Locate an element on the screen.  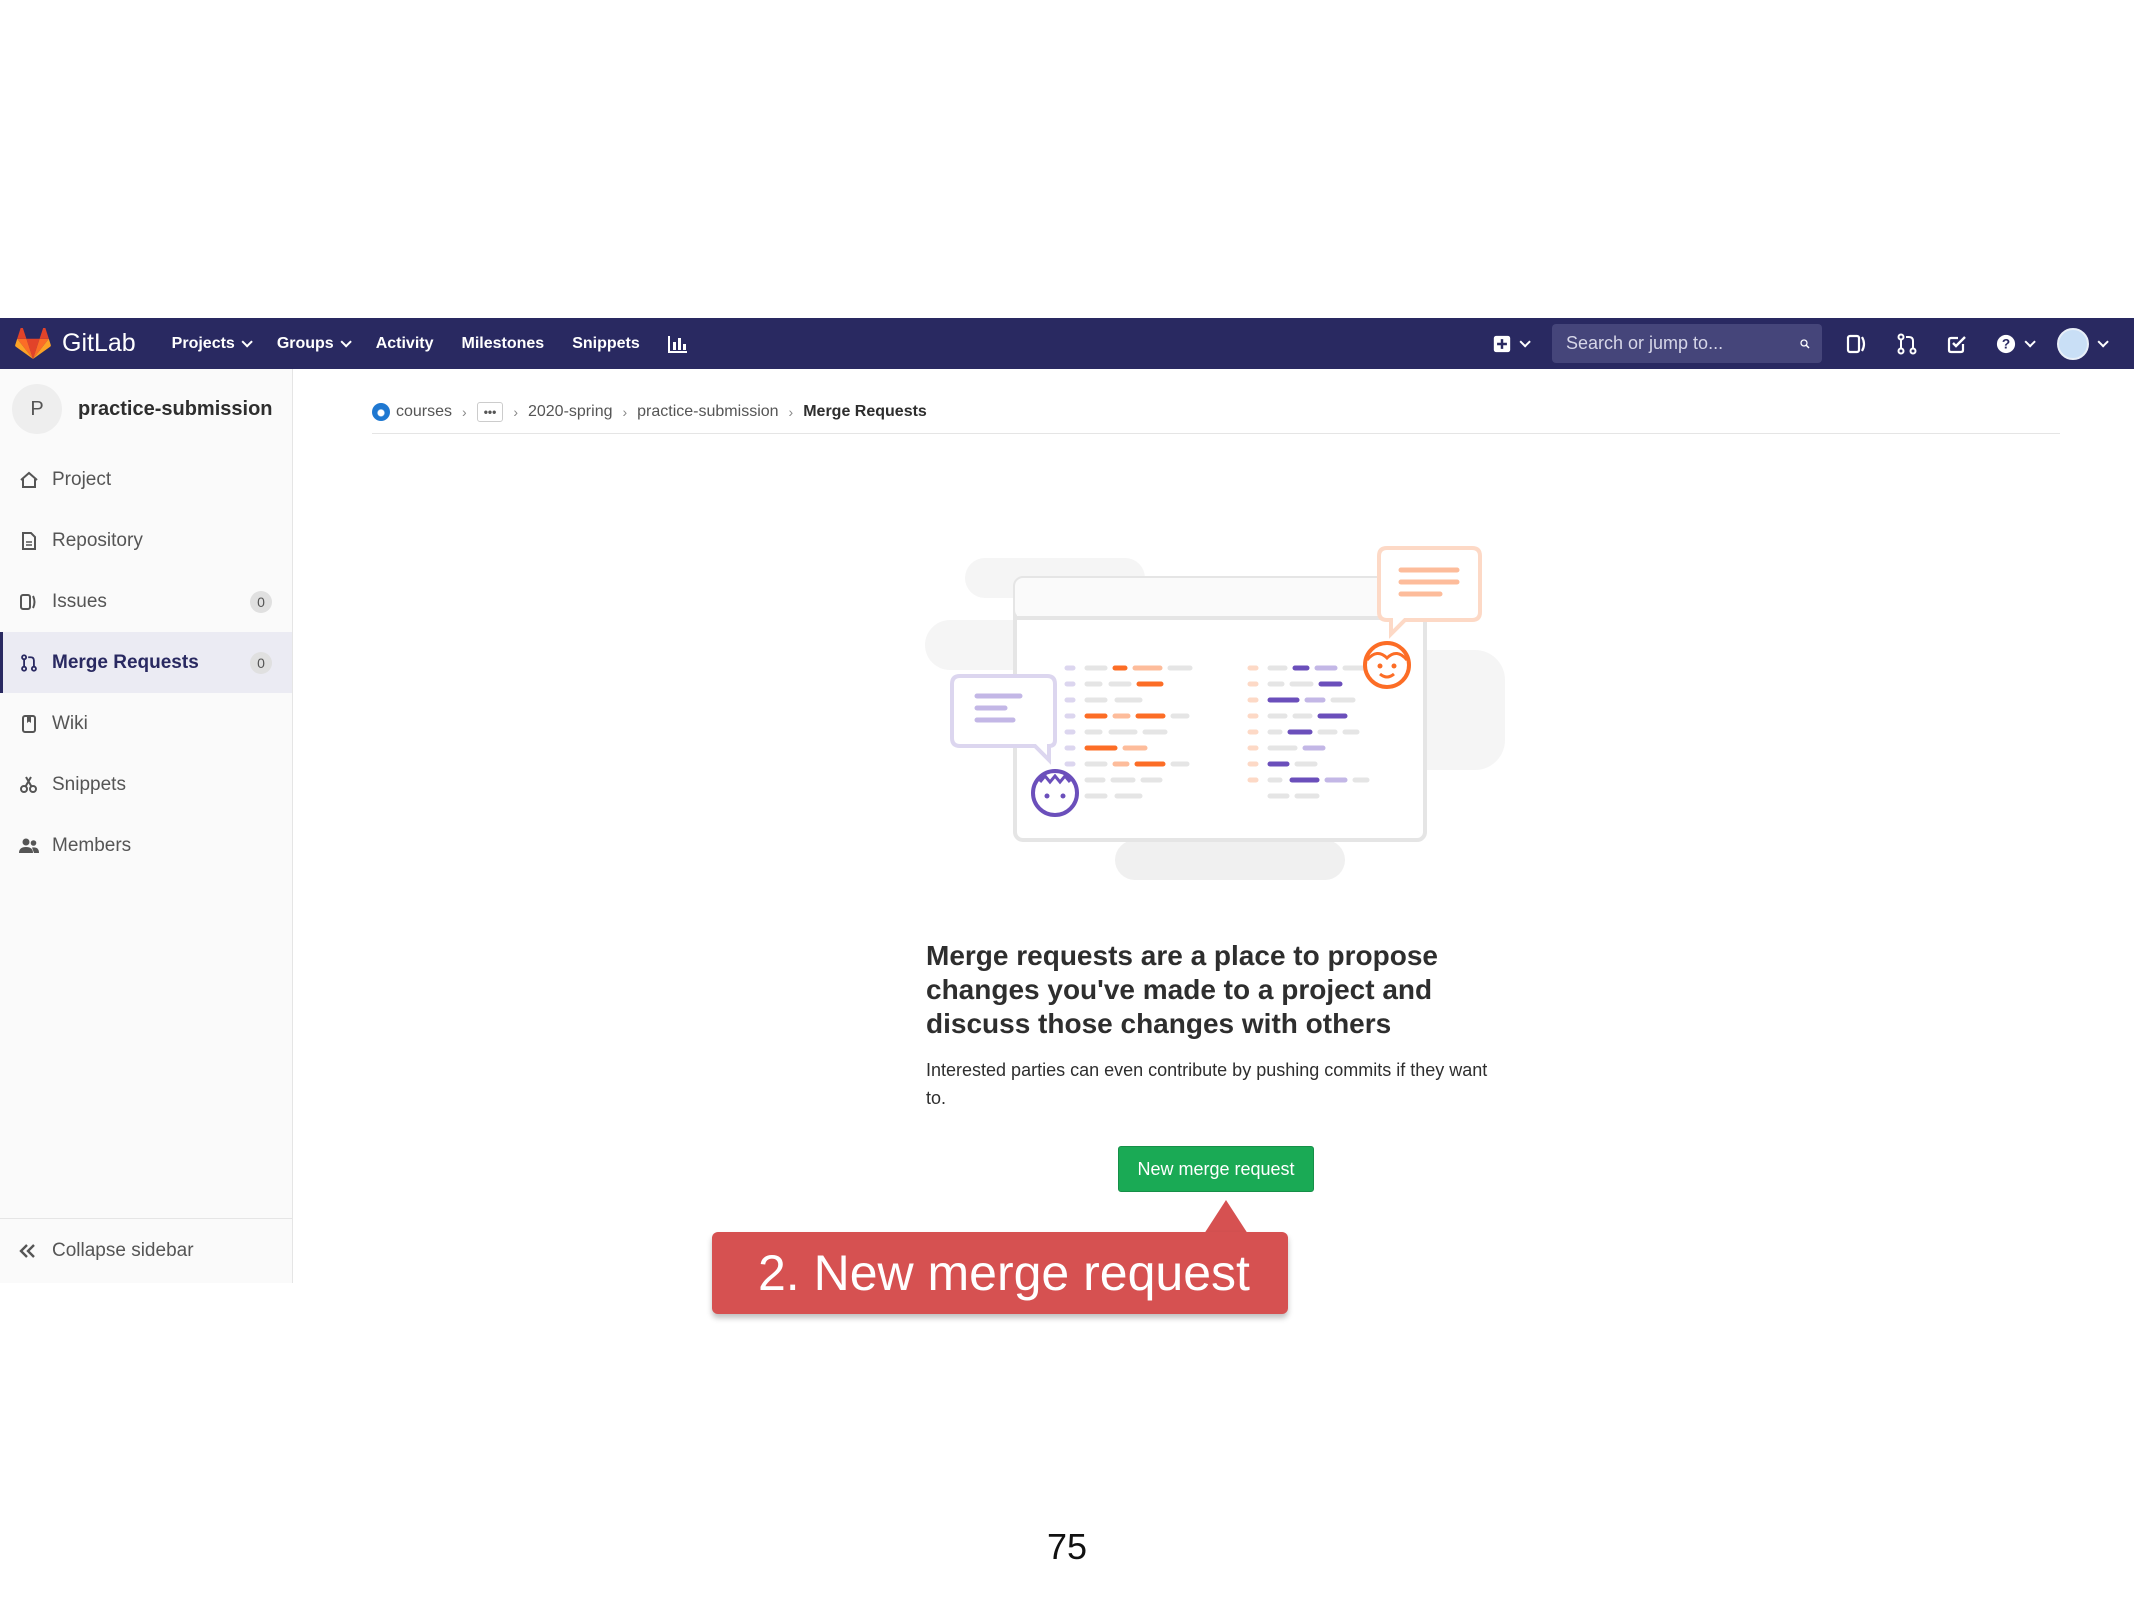
merge-requests-shortcut is located at coordinates (1907, 344).